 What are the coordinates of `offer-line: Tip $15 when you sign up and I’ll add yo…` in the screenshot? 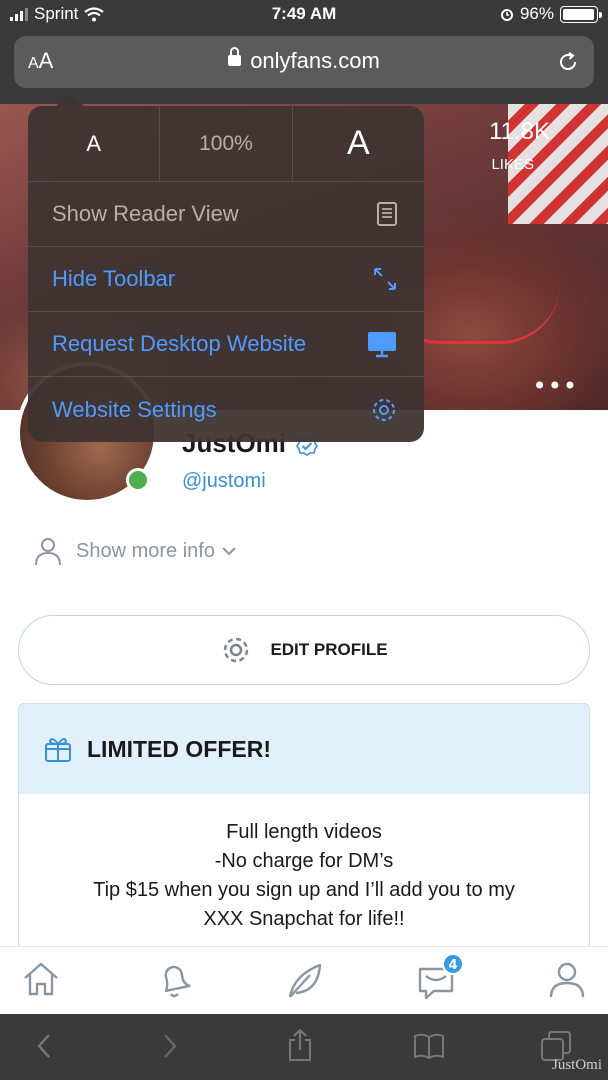 It's located at (304, 890).